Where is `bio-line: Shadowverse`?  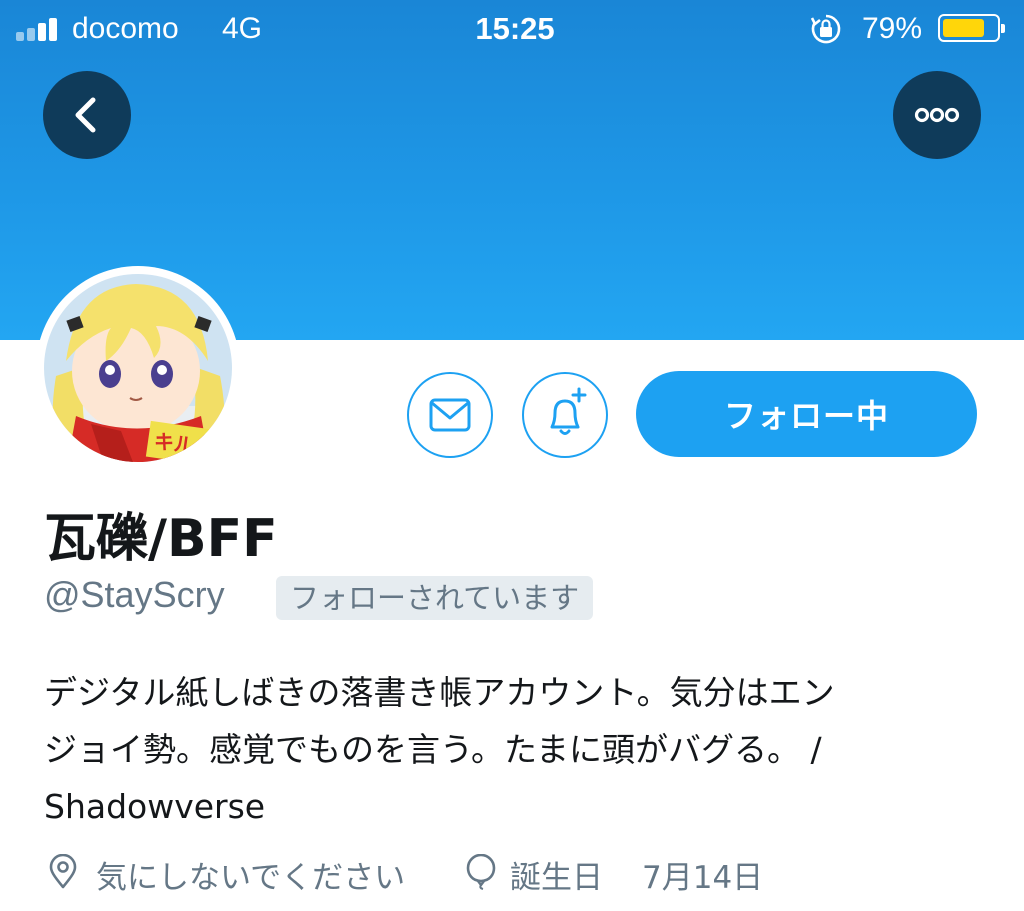
bio-line: Shadowverse is located at coordinates (155, 806).